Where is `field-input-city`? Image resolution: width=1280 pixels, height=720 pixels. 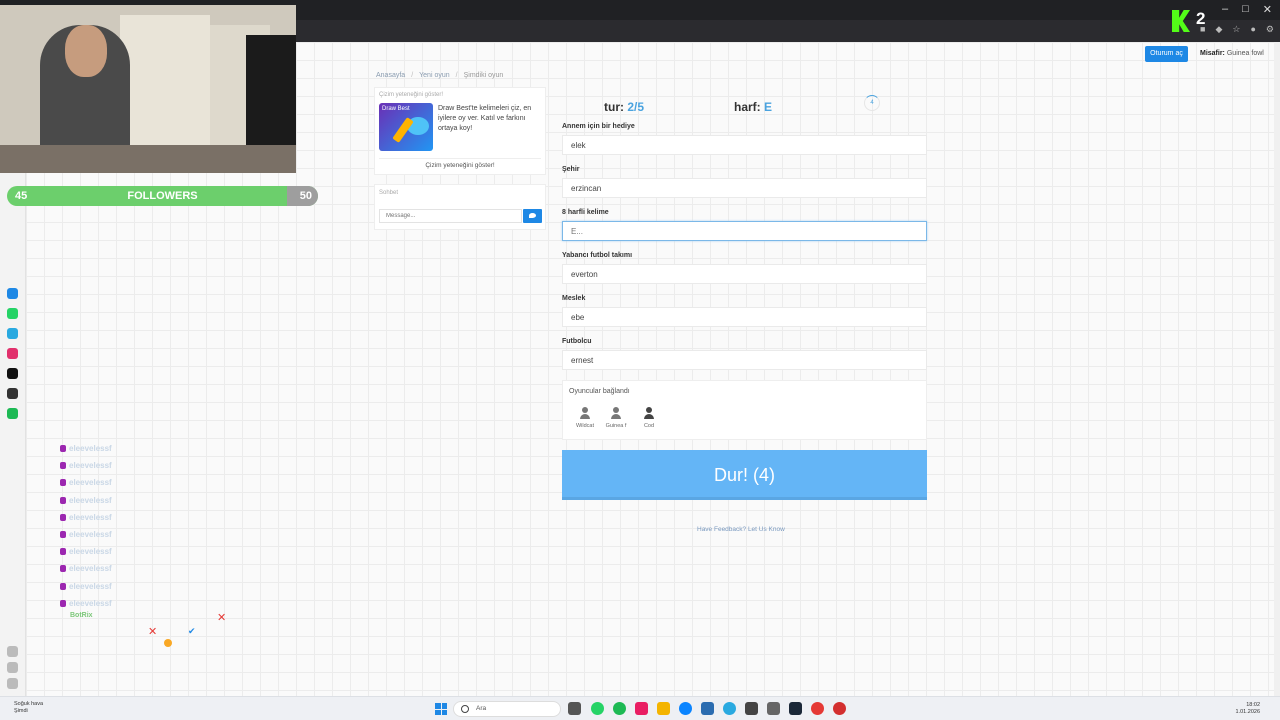
field-input-city is located at coordinates (744, 188).